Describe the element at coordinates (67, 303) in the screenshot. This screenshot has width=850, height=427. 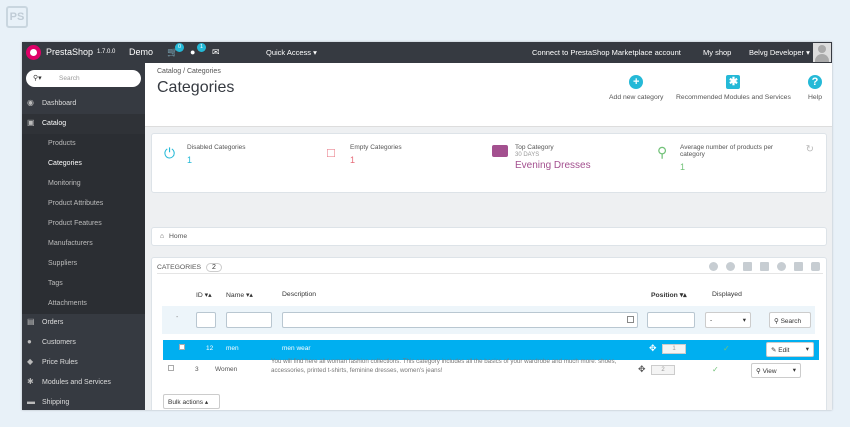
I see `submenu-label: Attachments` at that location.